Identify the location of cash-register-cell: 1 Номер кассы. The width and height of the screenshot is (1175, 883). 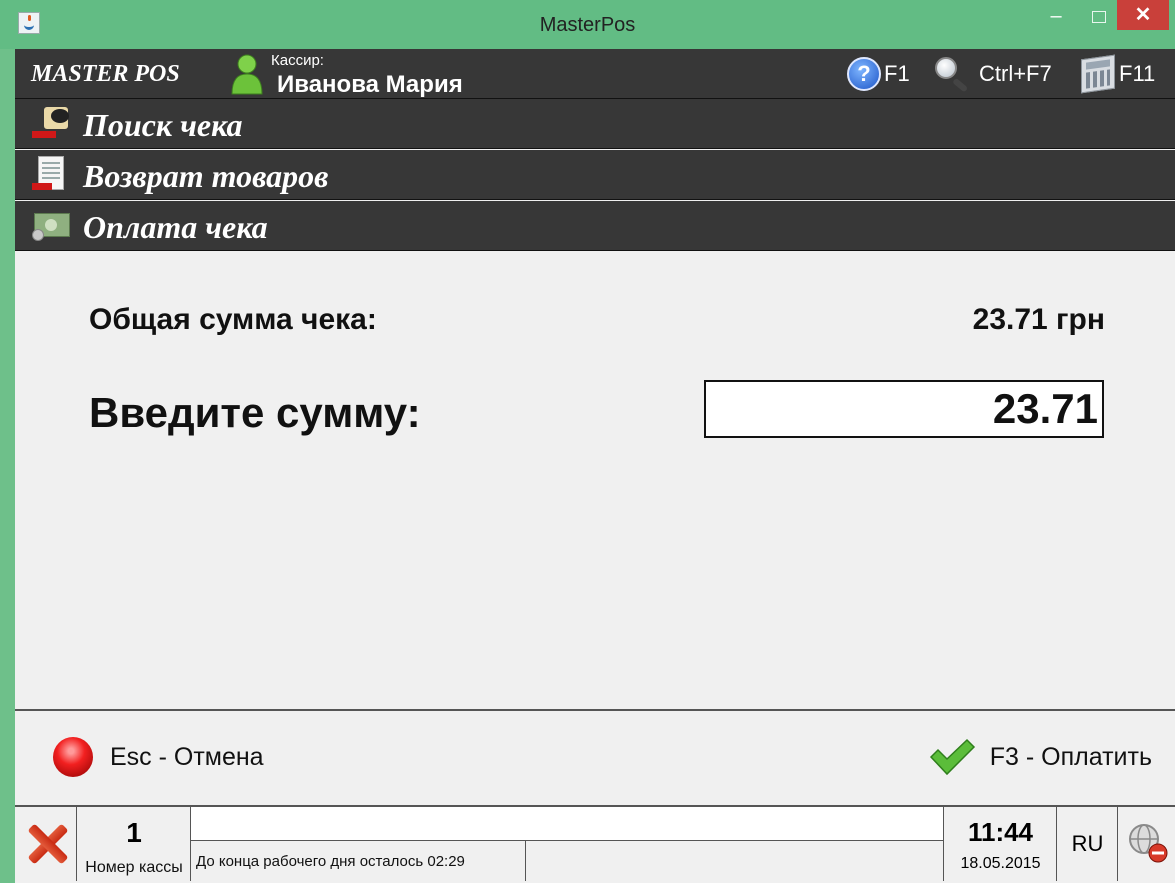
(134, 844).